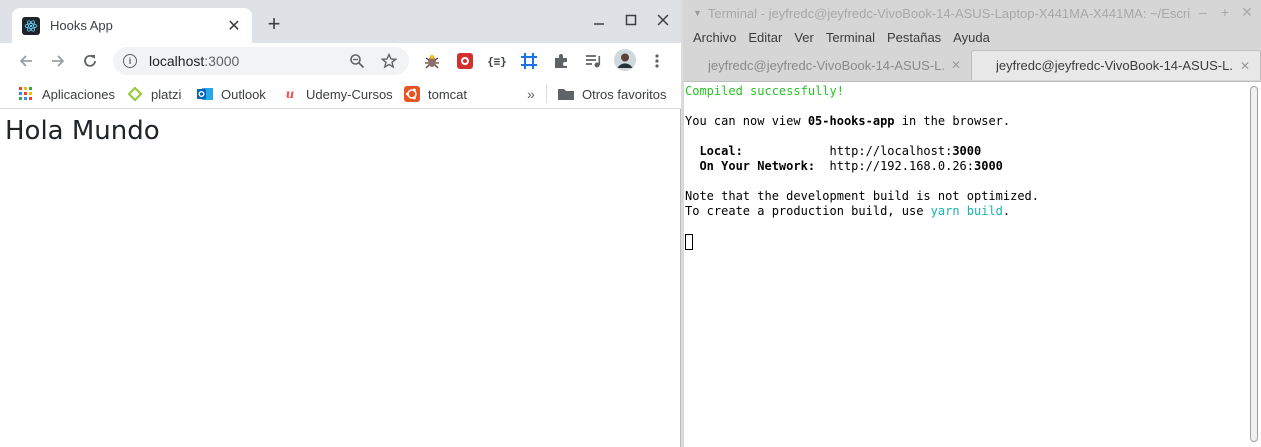 Image resolution: width=1261 pixels, height=447 pixels. I want to click on close-window-icon, so click(663, 22).